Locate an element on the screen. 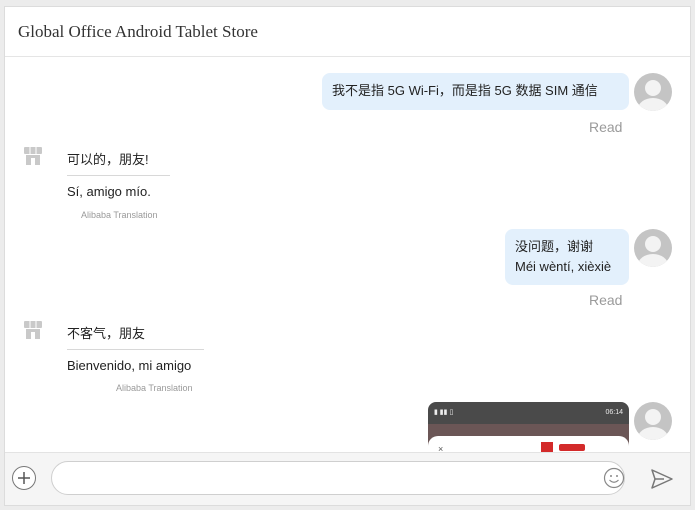  message-input-box is located at coordinates (338, 478).